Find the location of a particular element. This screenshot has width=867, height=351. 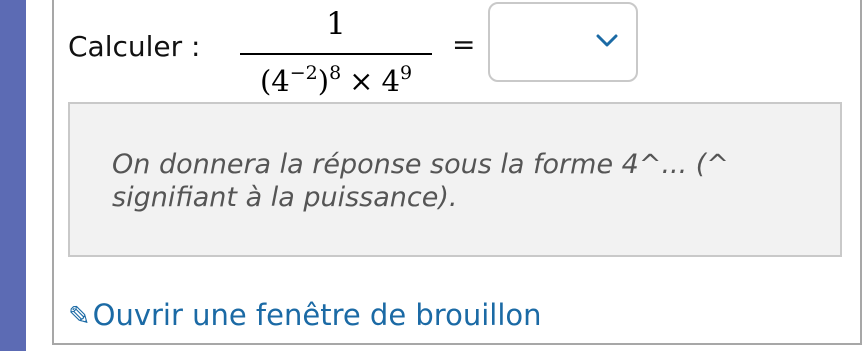

fraction-numerator: 1 is located at coordinates (336, 24).